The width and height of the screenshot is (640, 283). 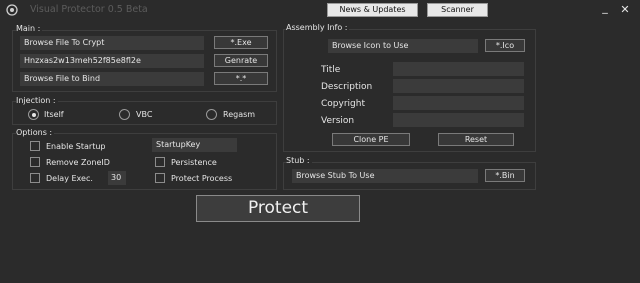 I want to click on generate-button: Genrate, so click(x=241, y=60).